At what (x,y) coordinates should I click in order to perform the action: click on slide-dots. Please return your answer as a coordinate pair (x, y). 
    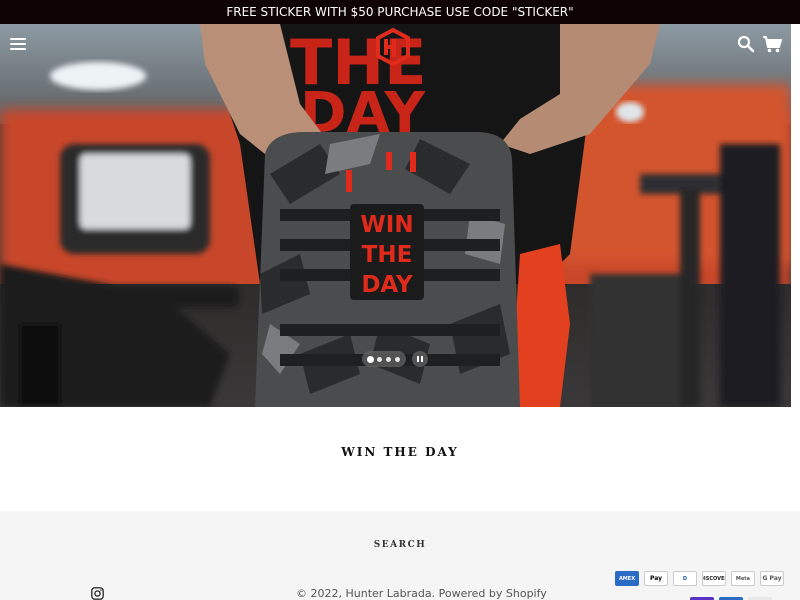
    Looking at the image, I should click on (384, 359).